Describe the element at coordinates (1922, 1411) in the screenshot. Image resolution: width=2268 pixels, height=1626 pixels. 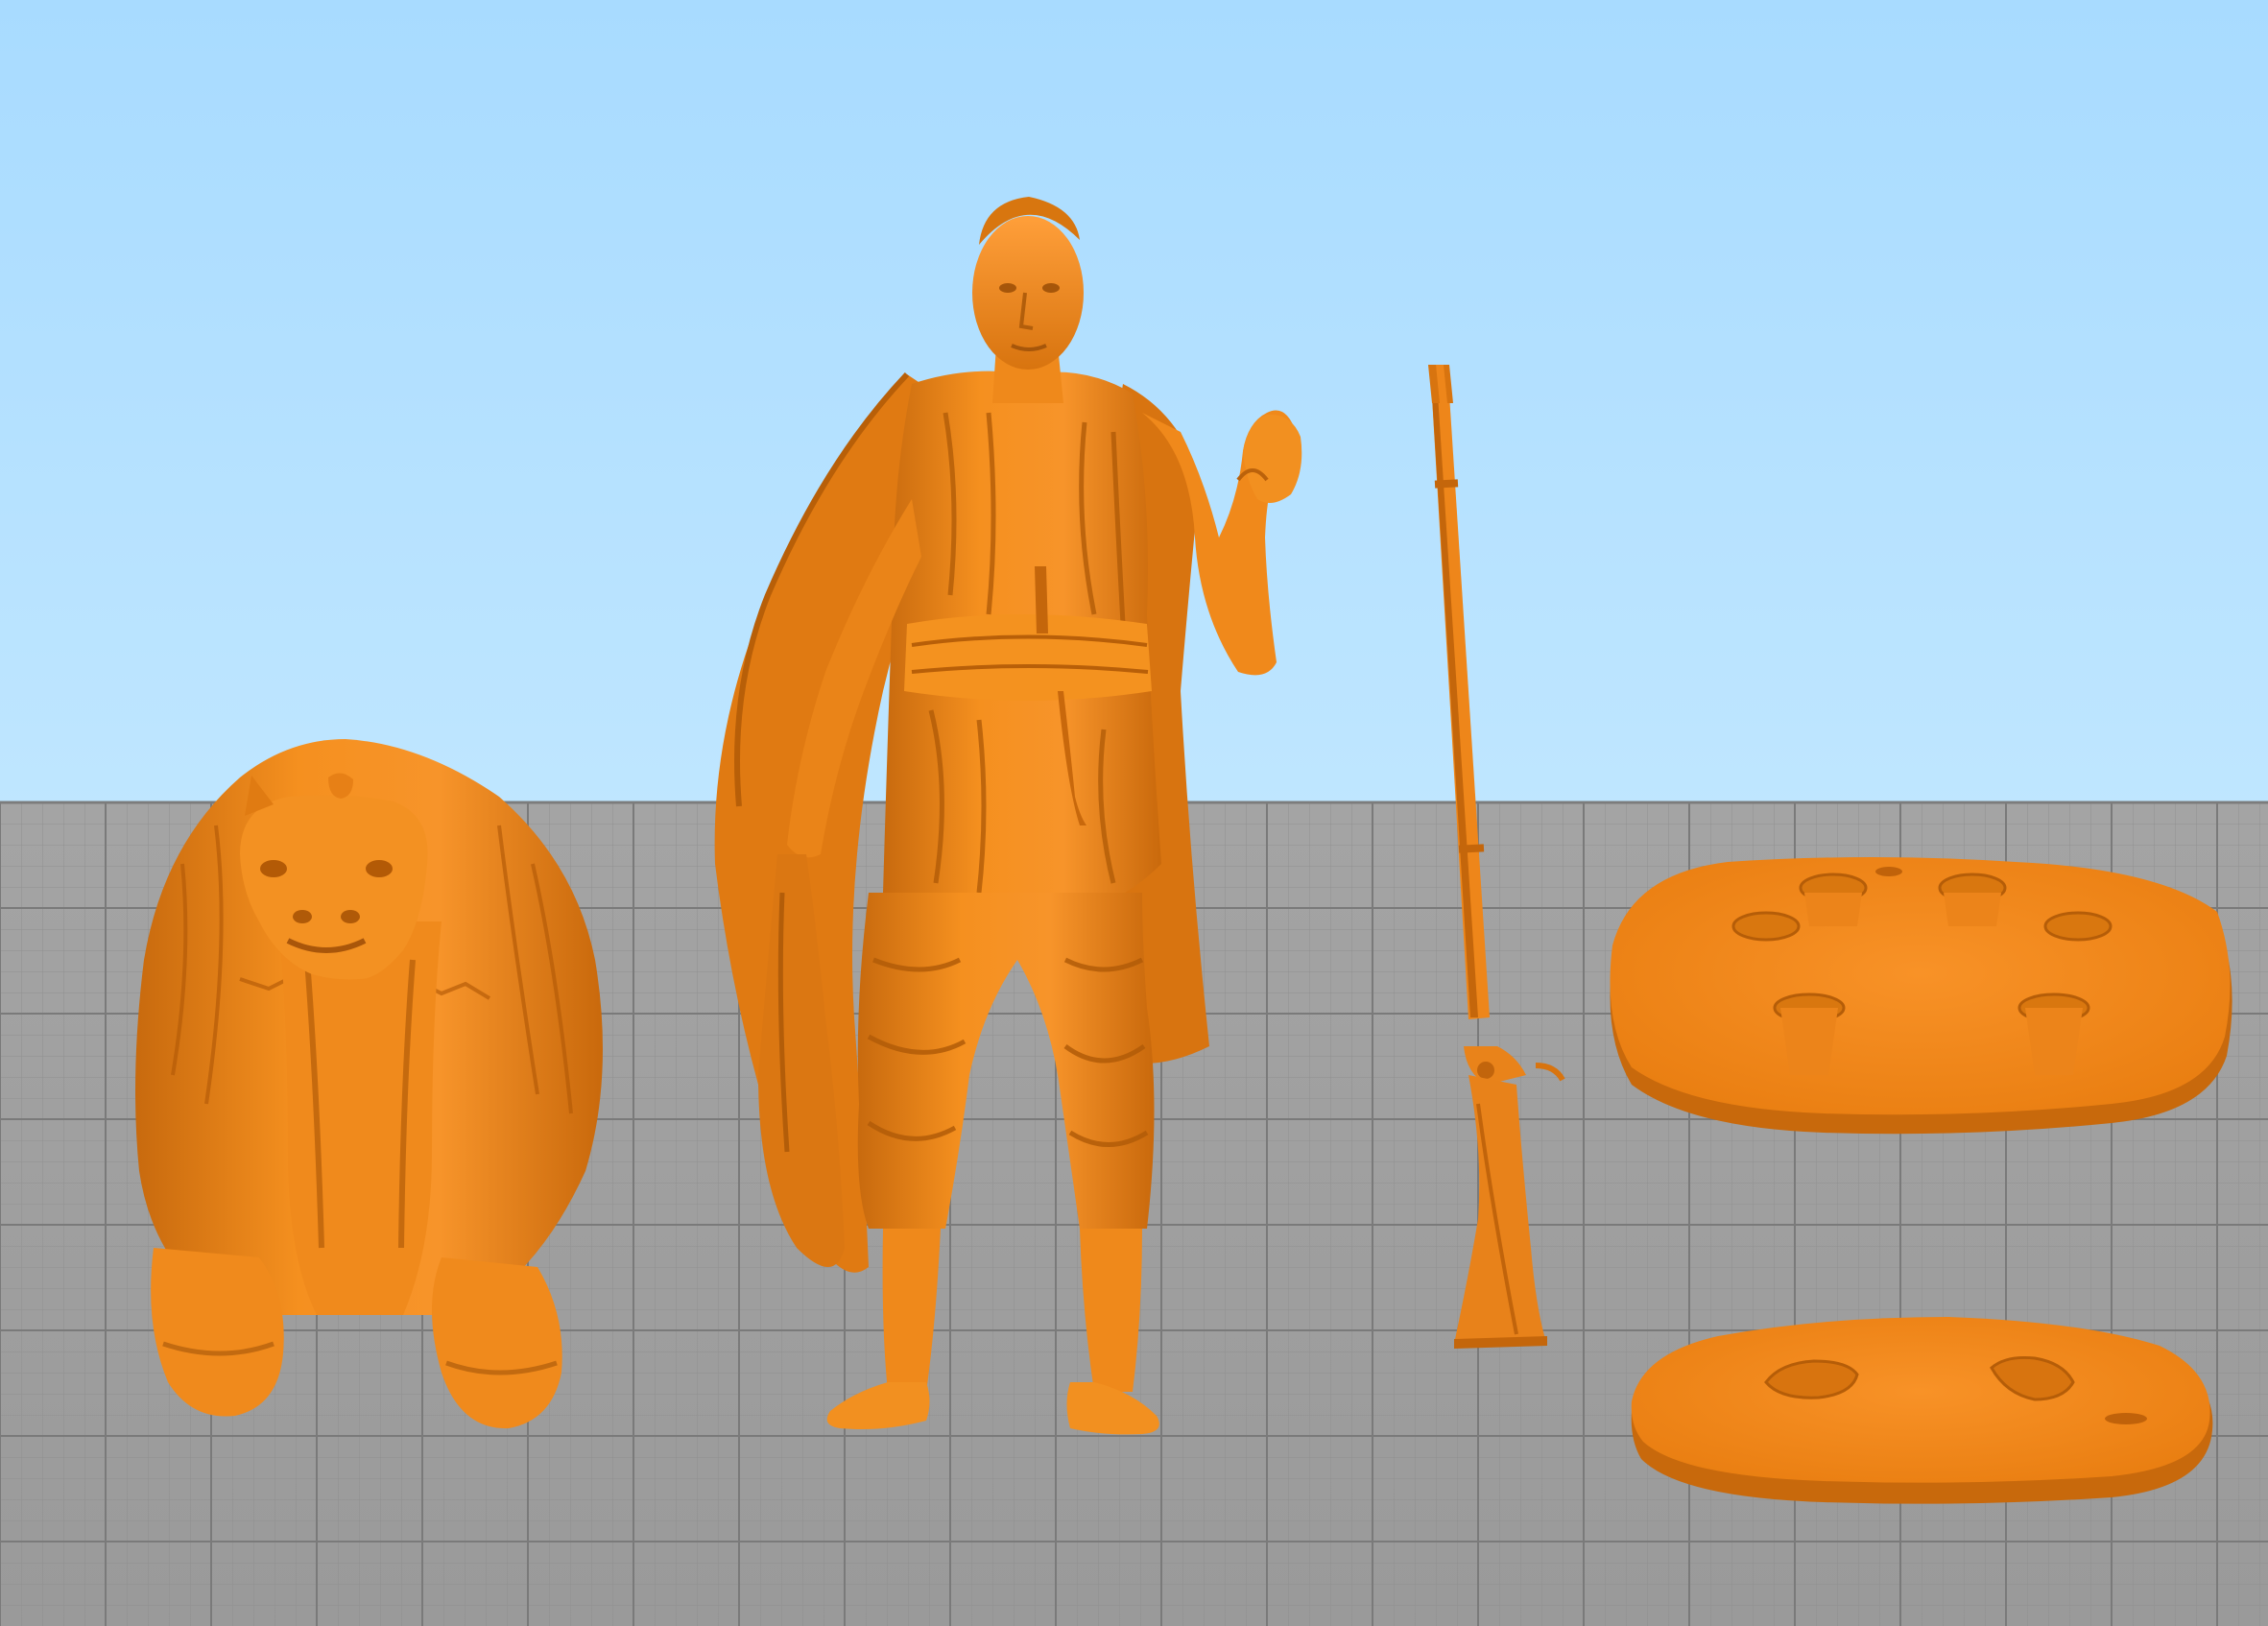
I see `base-small-model` at that location.